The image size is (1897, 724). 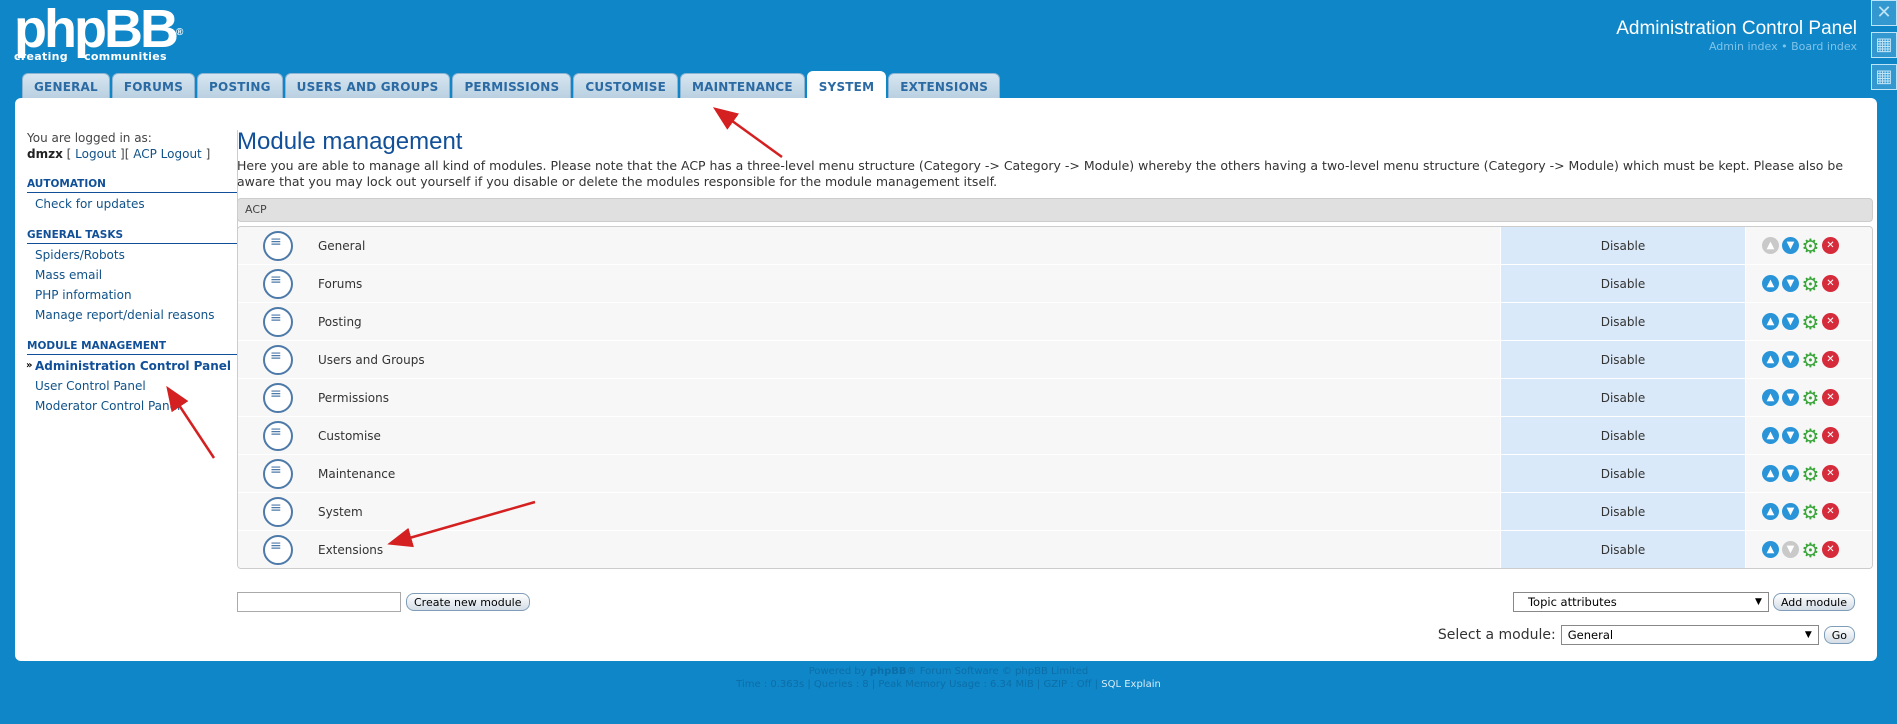 What do you see at coordinates (132, 203) in the screenshot?
I see `sidebar-item-check-for-updates: Check for updates` at bounding box center [132, 203].